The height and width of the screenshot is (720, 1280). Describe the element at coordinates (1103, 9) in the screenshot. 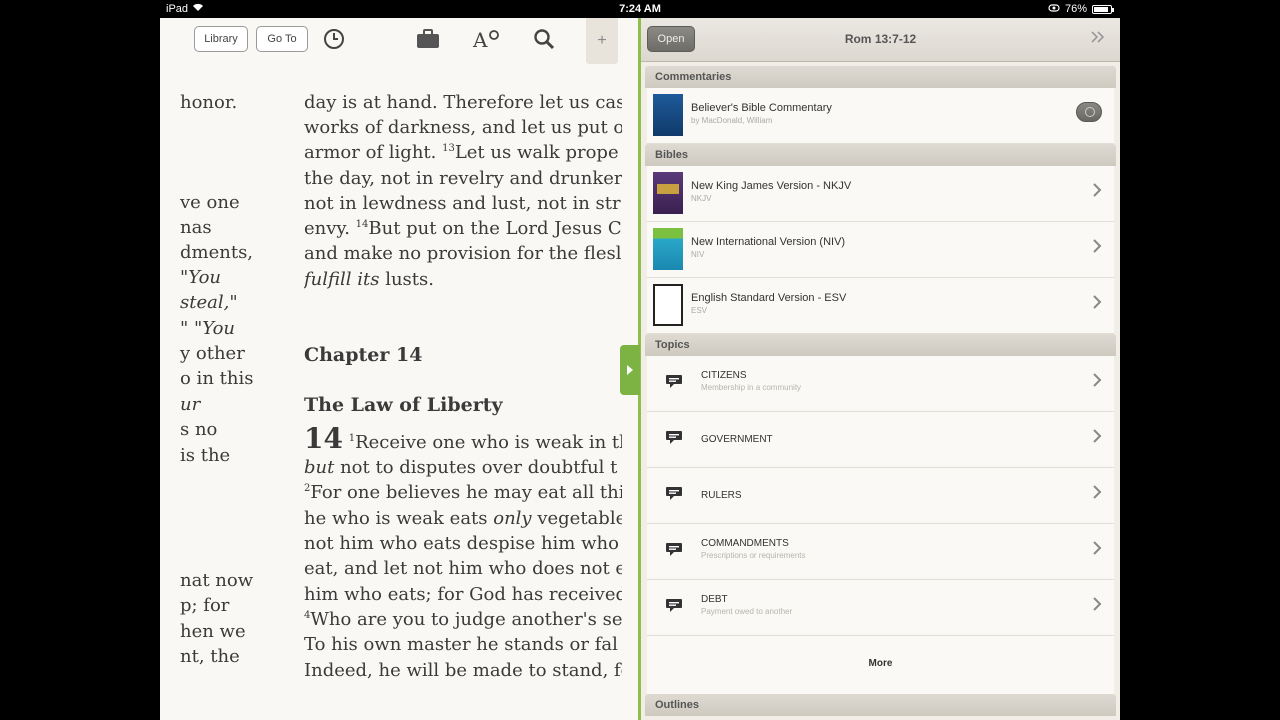

I see `battery-icon` at that location.